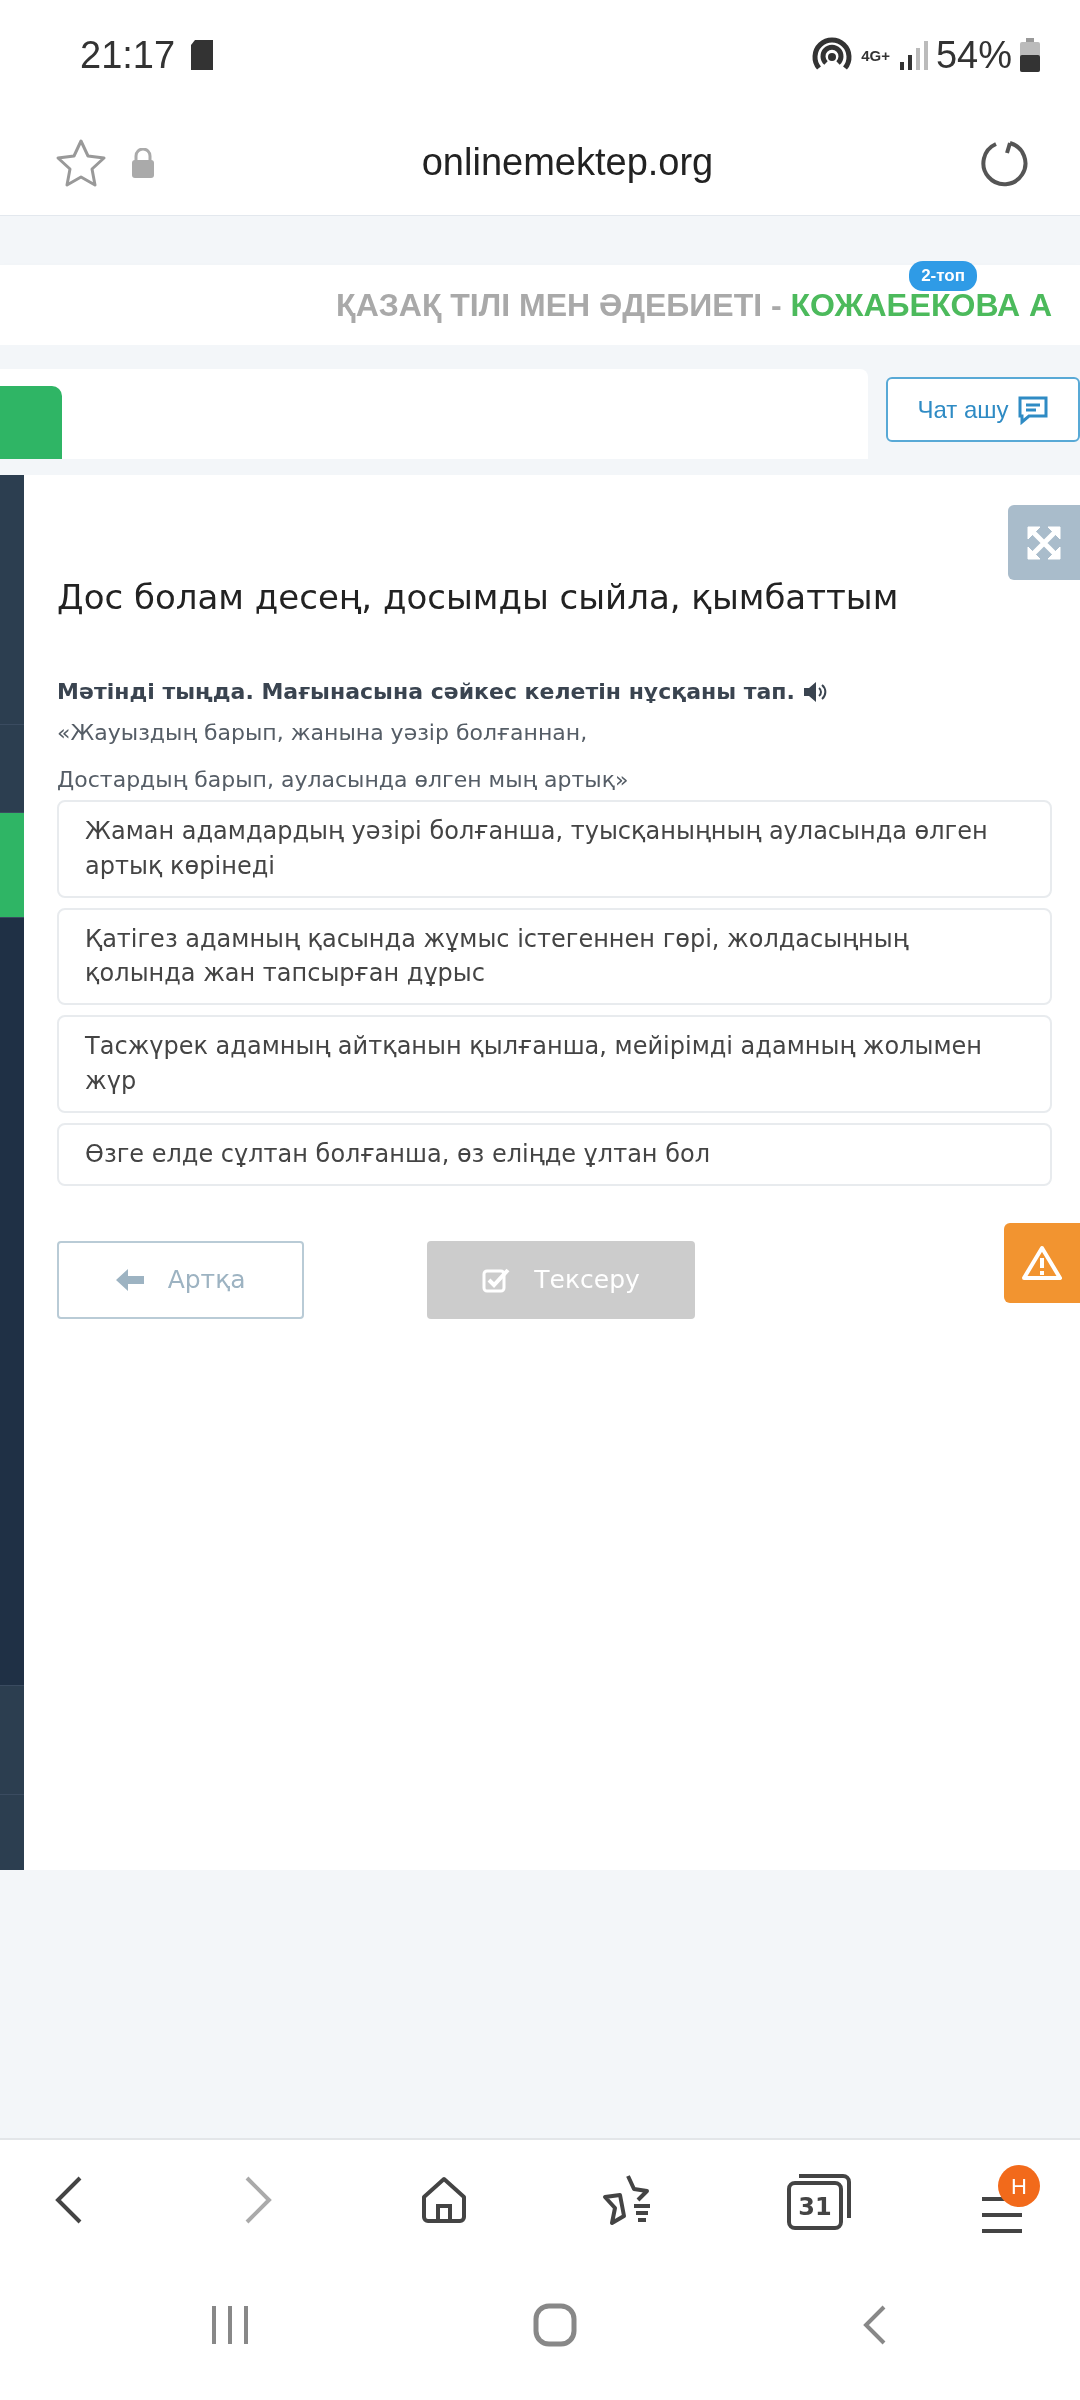 The width and height of the screenshot is (1080, 2400). I want to click on network-type: 4G+, so click(875, 55).